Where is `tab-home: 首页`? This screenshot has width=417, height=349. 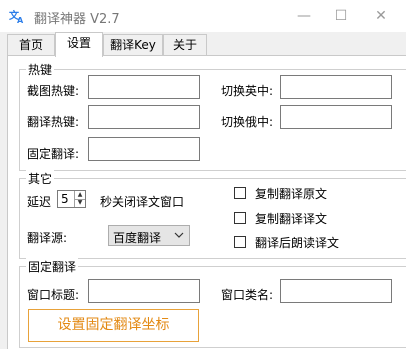
tab-home: 首页 is located at coordinates (31, 44).